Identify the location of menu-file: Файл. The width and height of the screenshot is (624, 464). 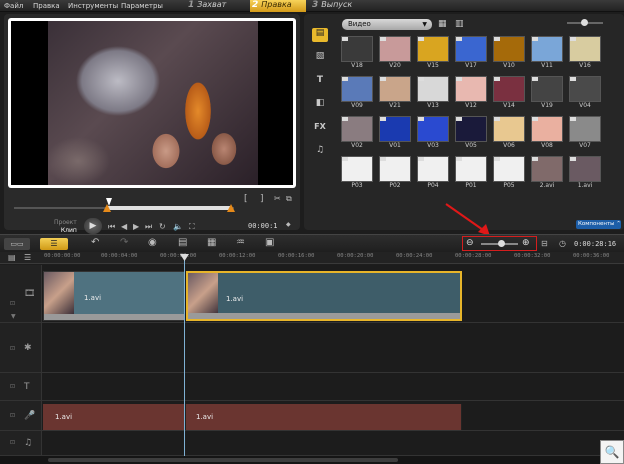
(13, 6).